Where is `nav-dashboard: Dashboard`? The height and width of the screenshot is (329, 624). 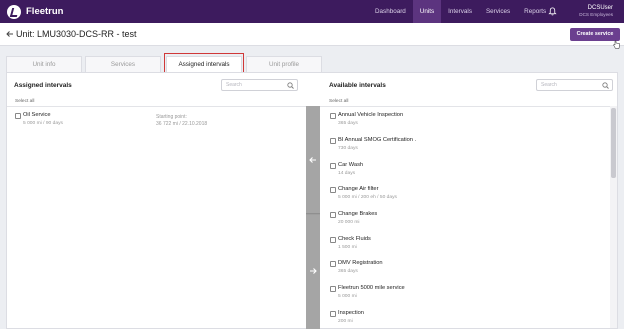
nav-dashboard: Dashboard is located at coordinates (390, 11).